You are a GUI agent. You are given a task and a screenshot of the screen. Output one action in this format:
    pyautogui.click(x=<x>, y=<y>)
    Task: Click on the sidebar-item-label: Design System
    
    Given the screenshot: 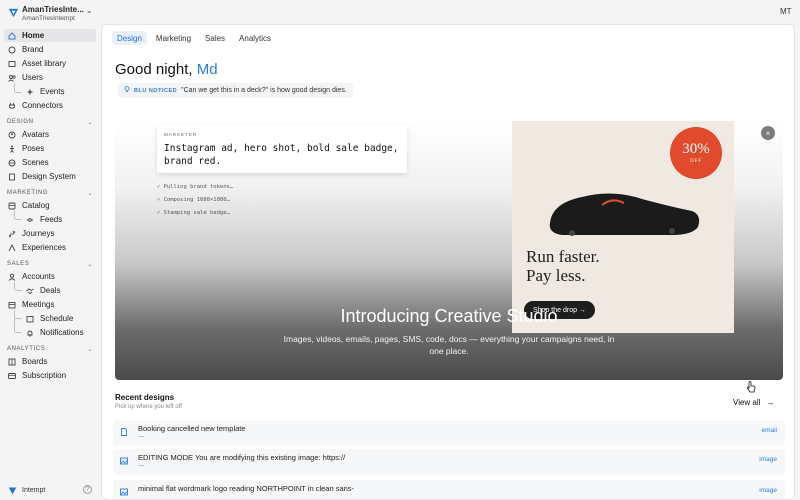 What is the action you would take?
    pyautogui.click(x=49, y=176)
    